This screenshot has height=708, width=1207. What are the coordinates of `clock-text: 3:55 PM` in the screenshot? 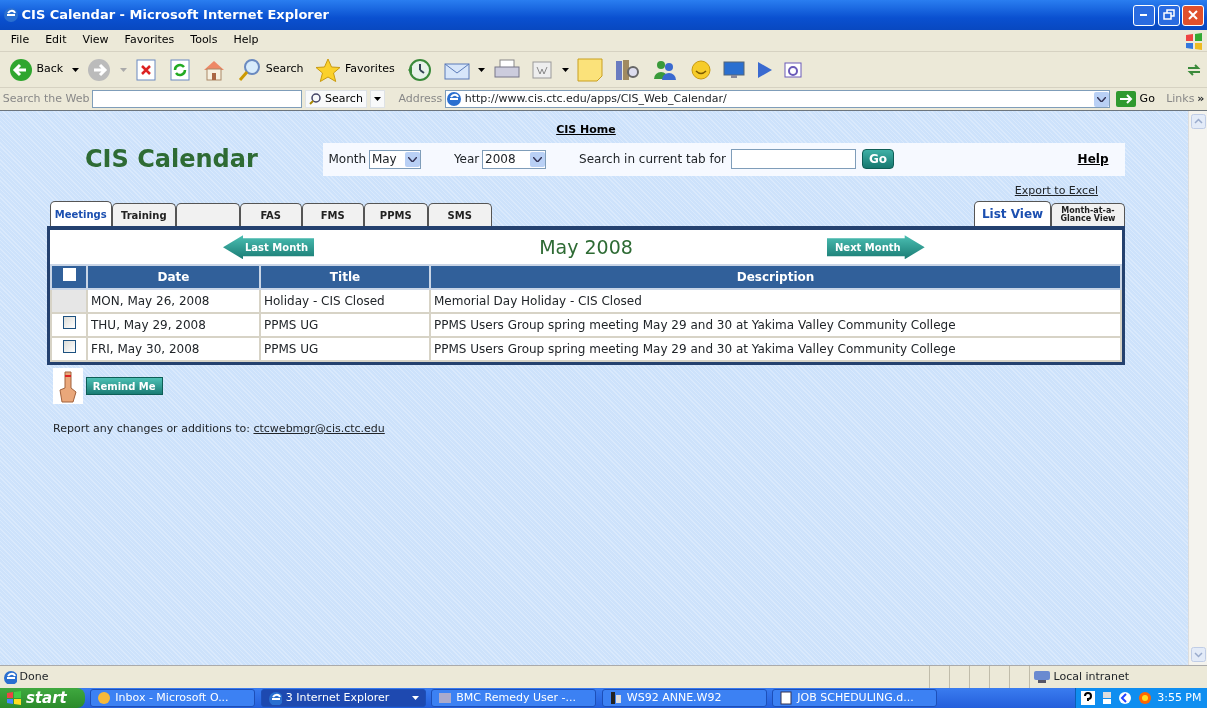 It's located at (1179, 697).